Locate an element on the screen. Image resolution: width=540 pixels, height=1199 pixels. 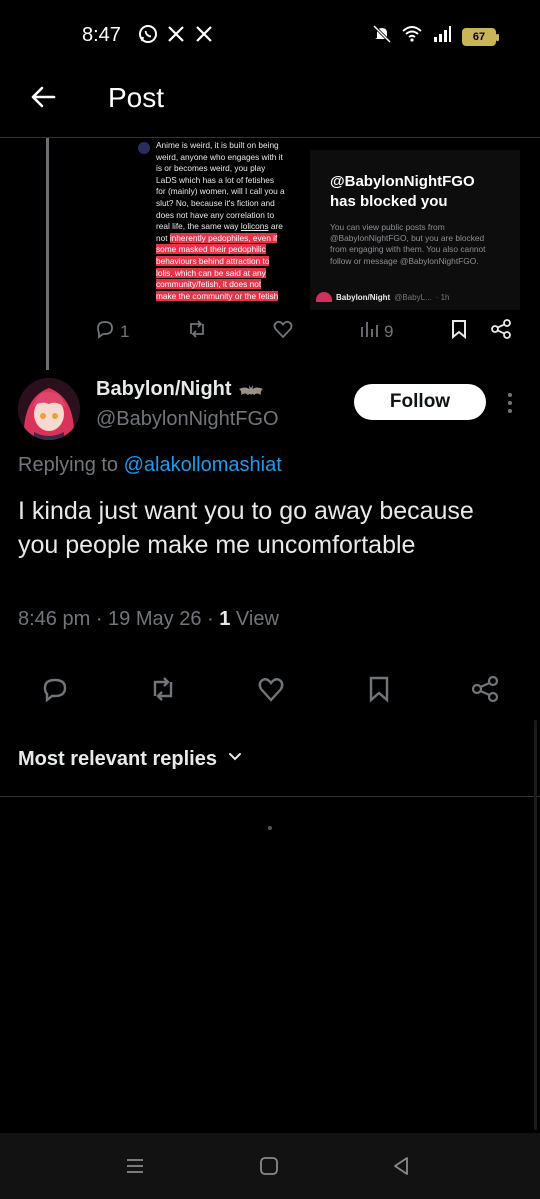
repost-button is located at coordinates (197, 331).